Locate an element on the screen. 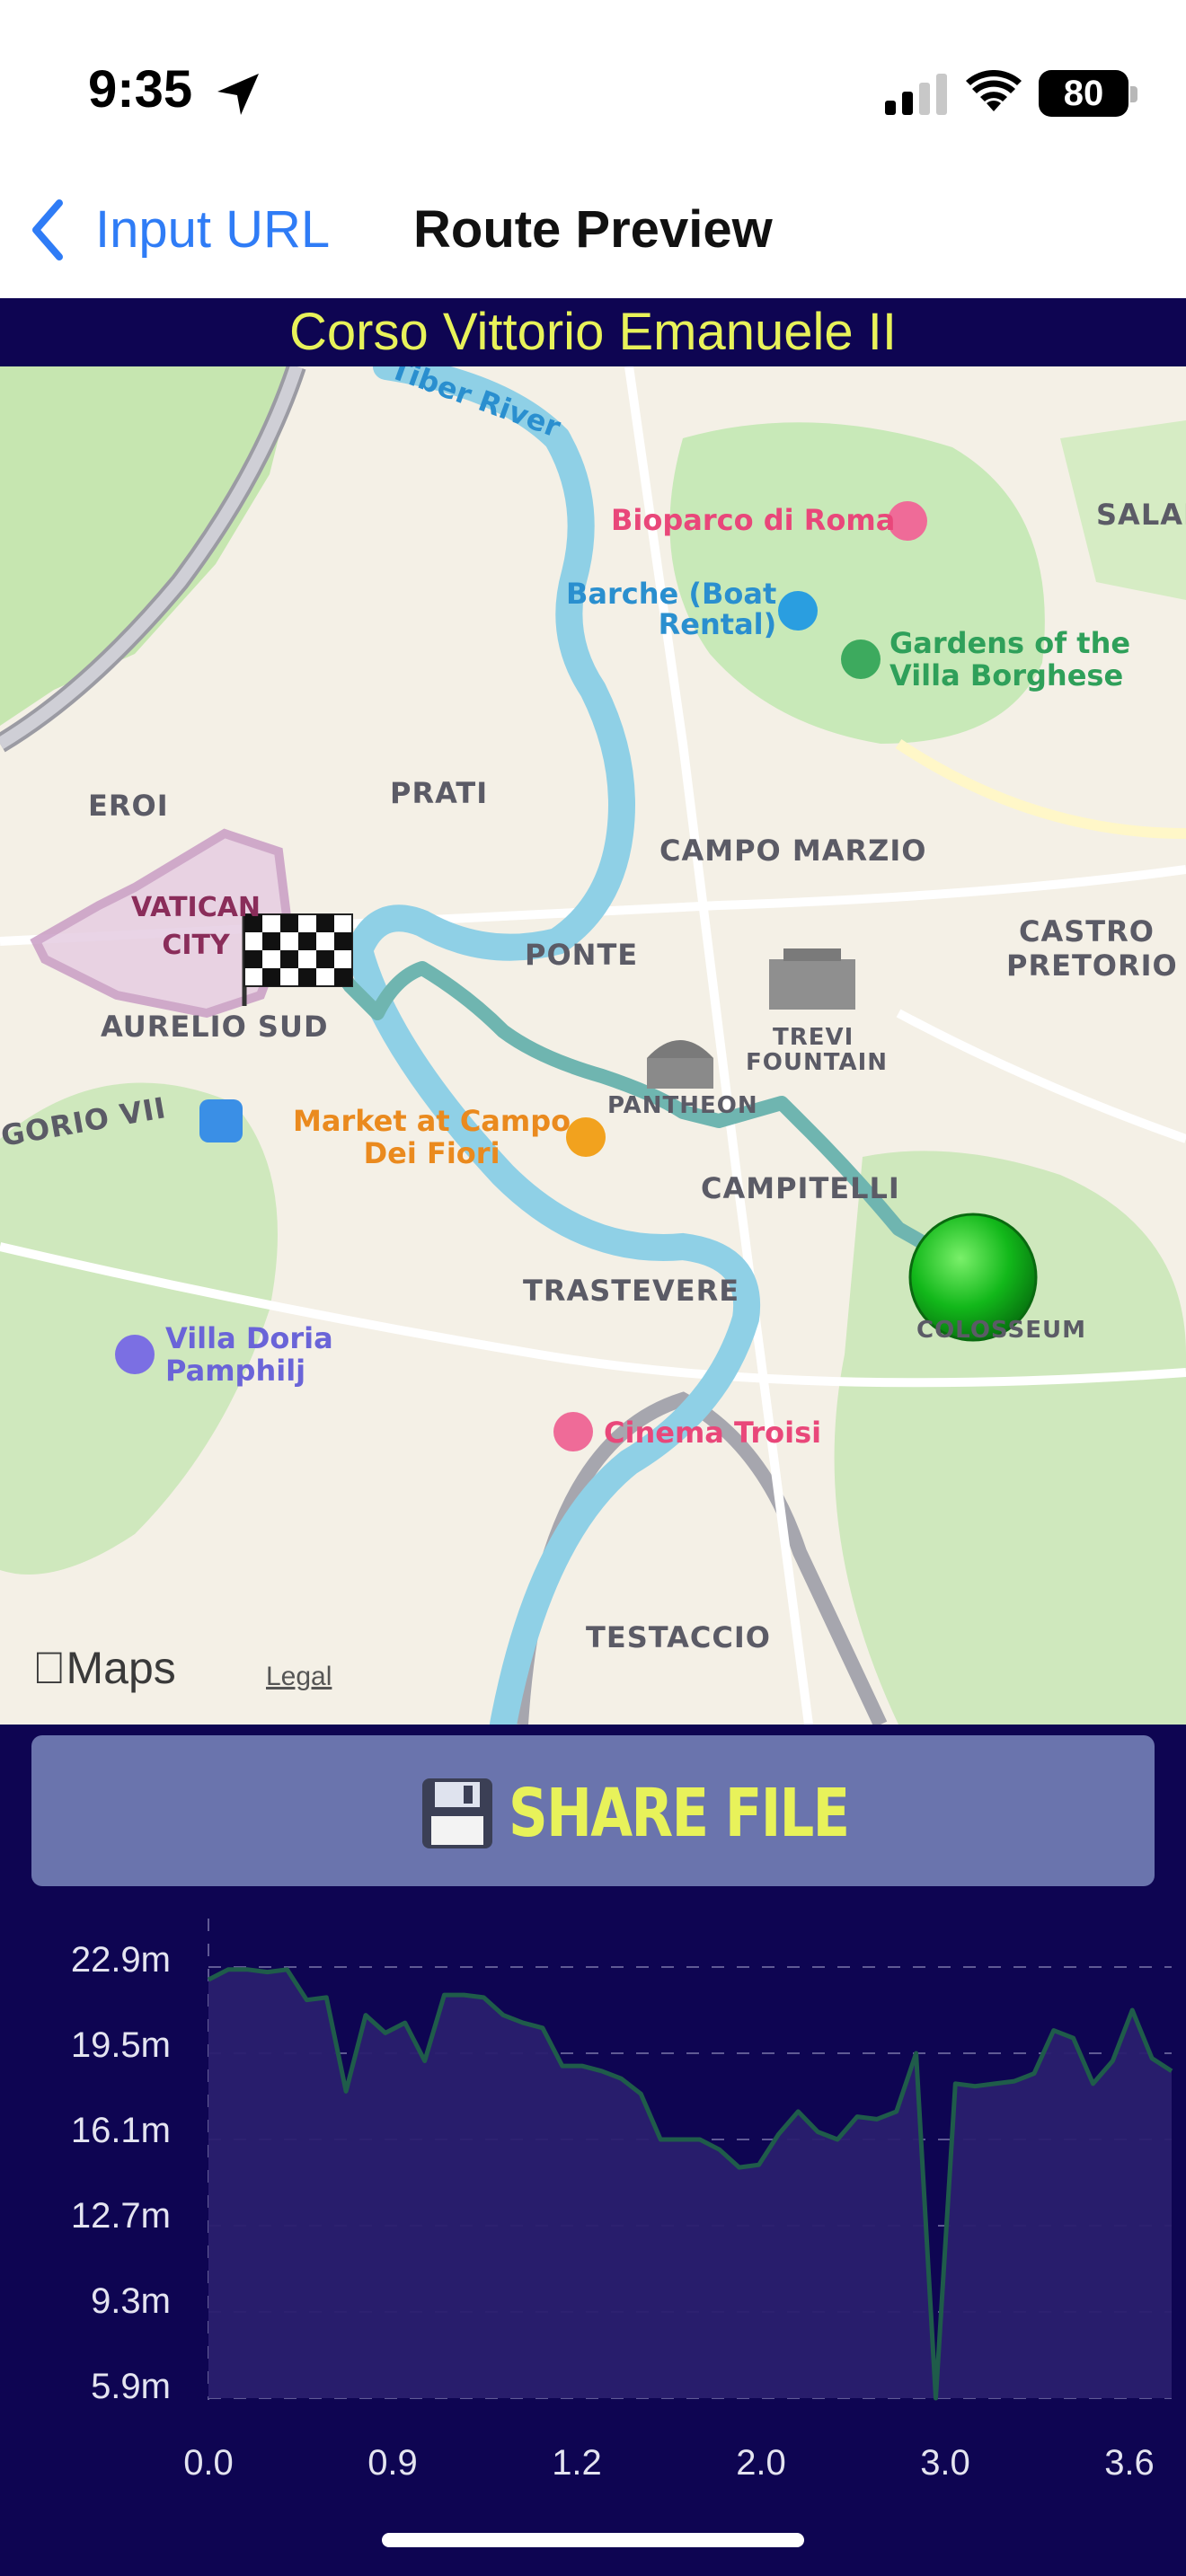 The image size is (1186, 2576). poi-label: Barche (Boat Rental) is located at coordinates (671, 609).